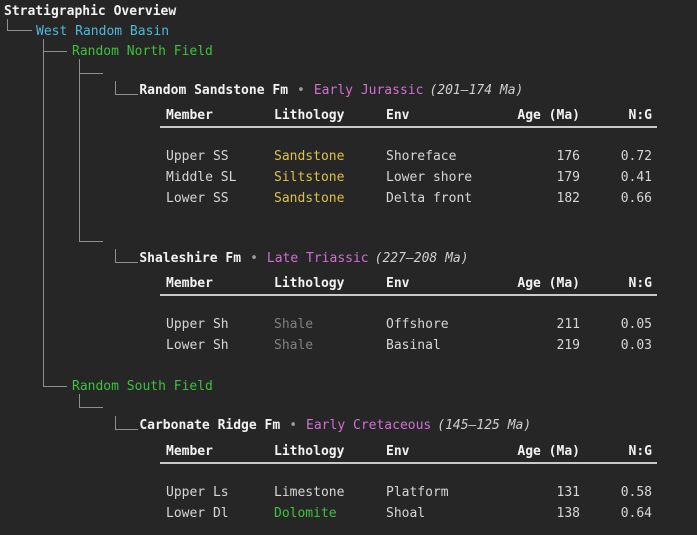 Image resolution: width=697 pixels, height=535 pixels. Describe the element at coordinates (79, 150) in the screenshot. I see `tree-branch-north-children` at that location.